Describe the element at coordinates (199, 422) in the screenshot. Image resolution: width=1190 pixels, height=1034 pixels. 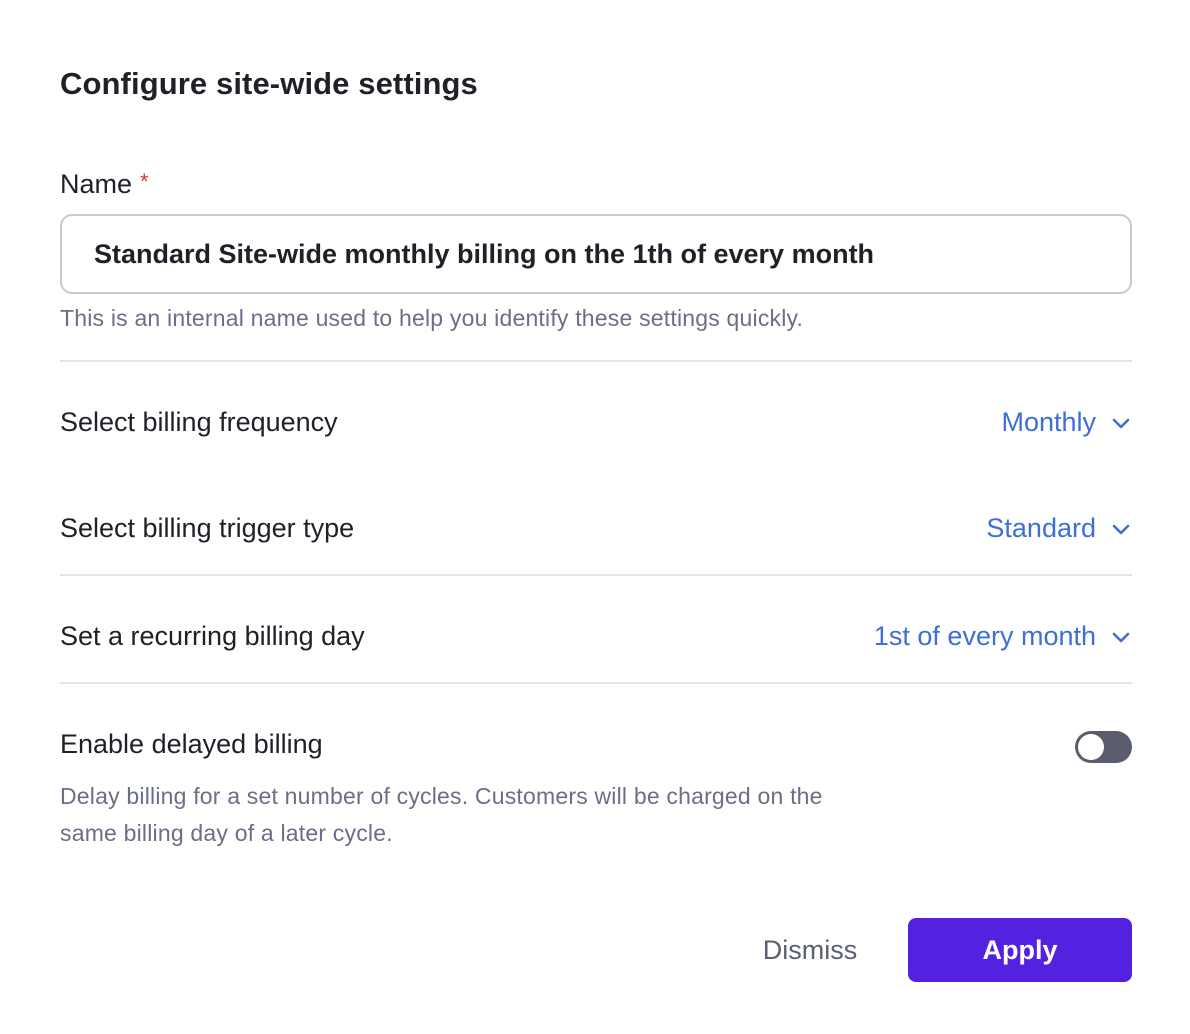
I see `billing-frequency-label: Select billing frequency` at that location.